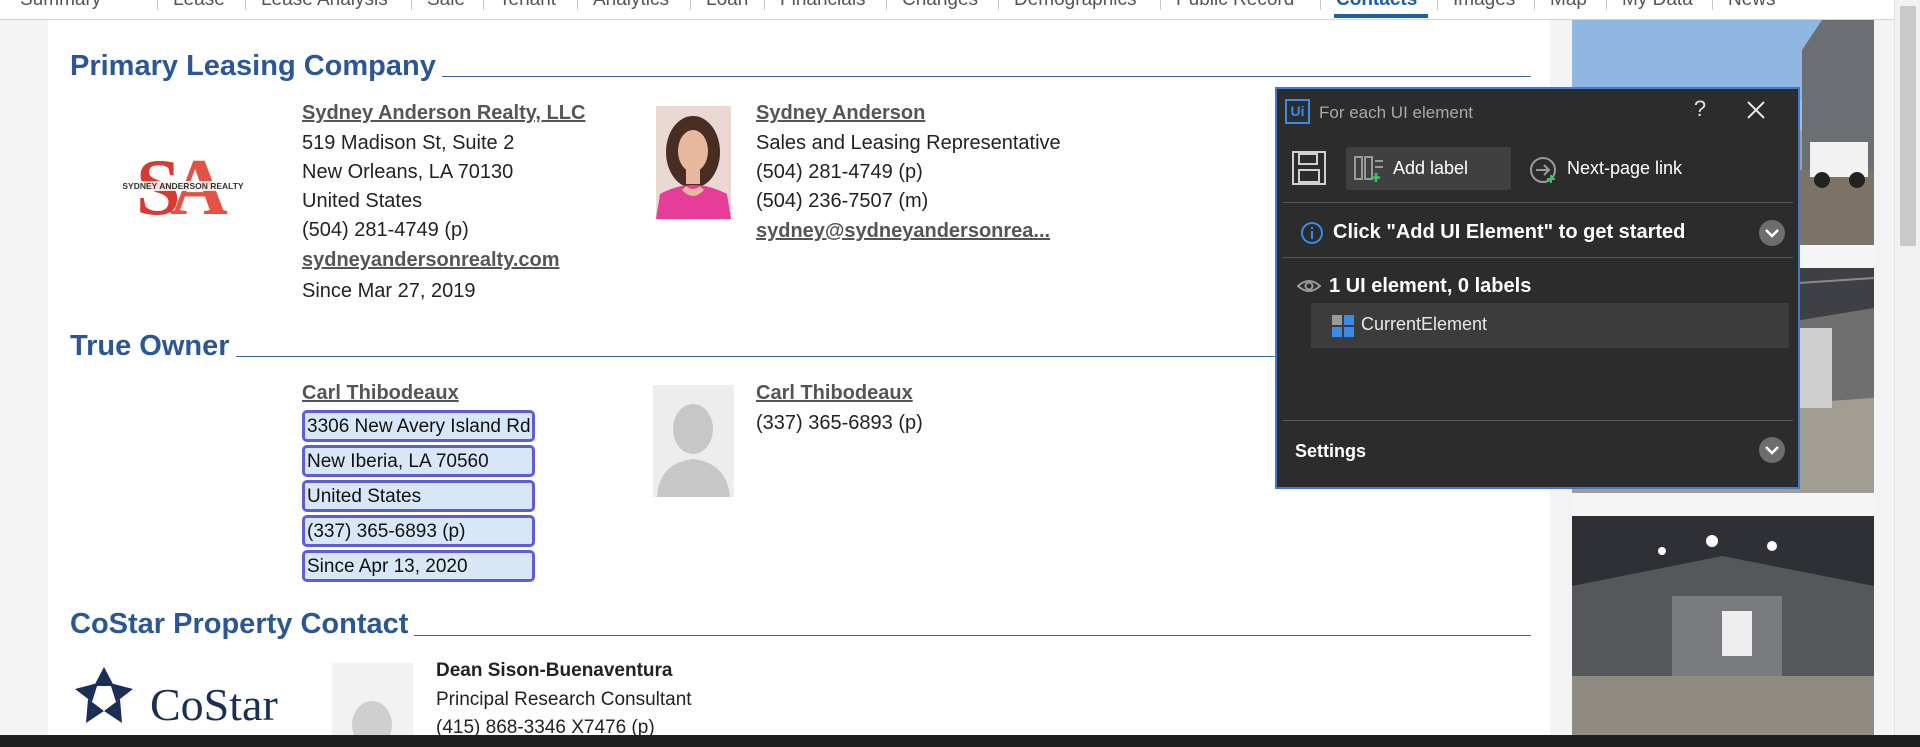 Image resolution: width=1920 pixels, height=747 pixels. I want to click on contact-photo-placeholder, so click(693, 441).